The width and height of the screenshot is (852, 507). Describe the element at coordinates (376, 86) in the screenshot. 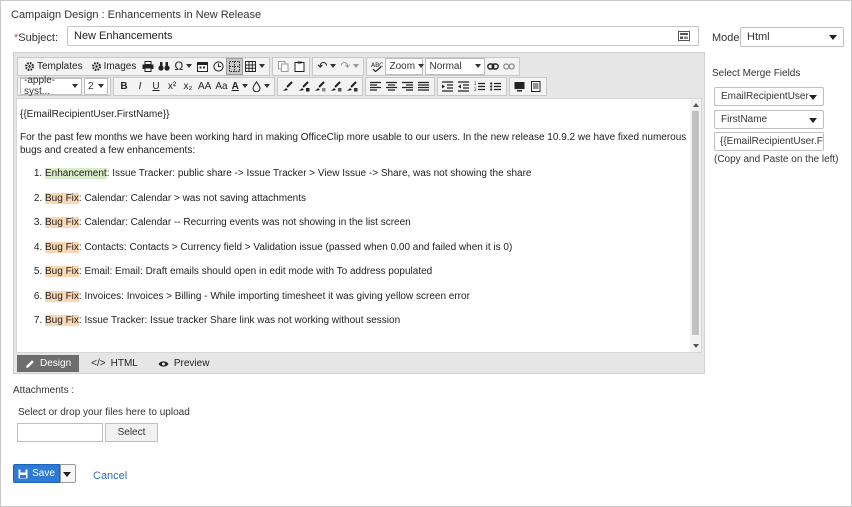

I see `align-left-button` at that location.